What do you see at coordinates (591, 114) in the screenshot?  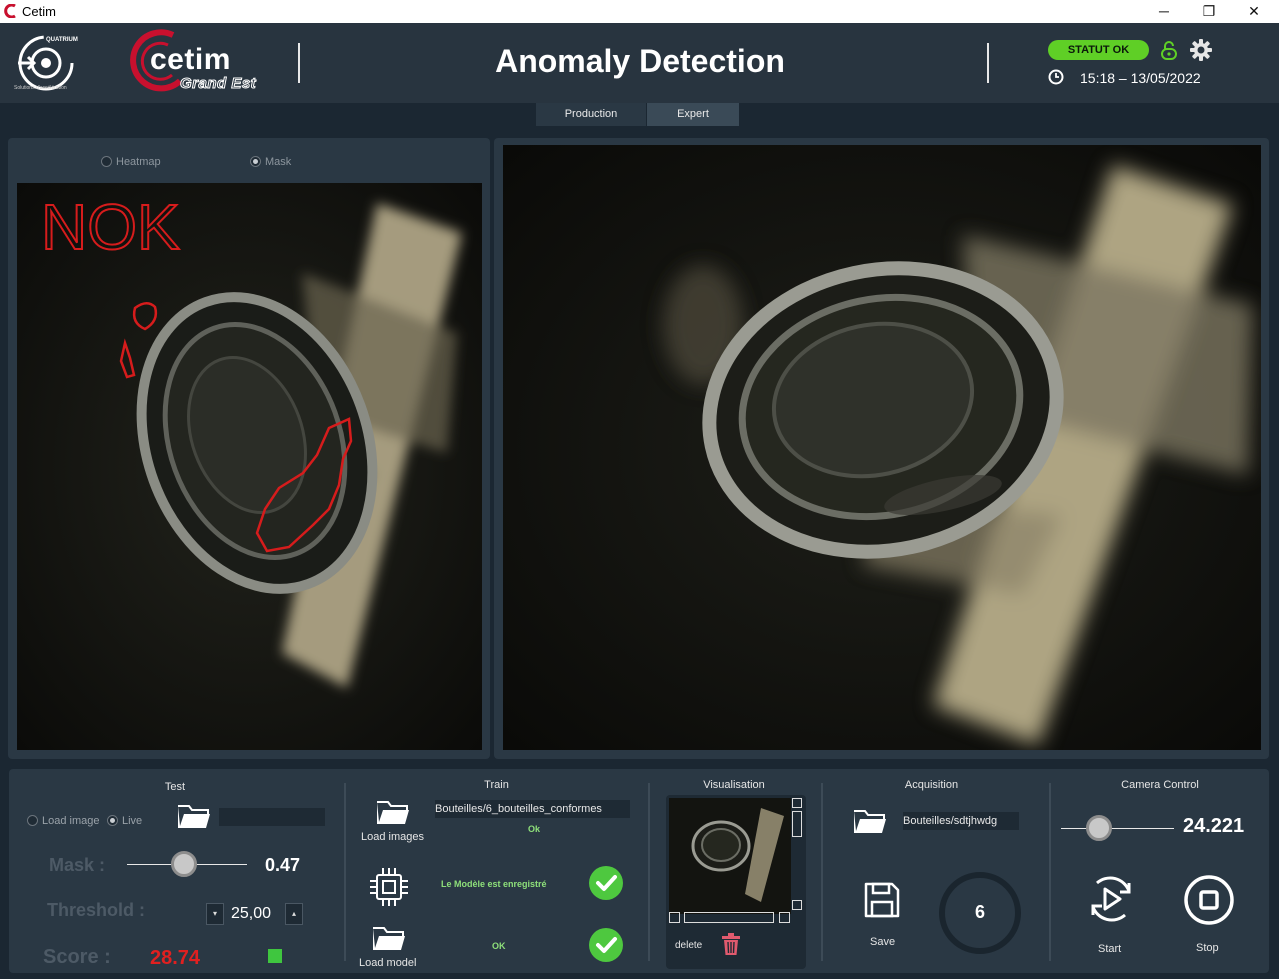 I see `tab-production: Production` at bounding box center [591, 114].